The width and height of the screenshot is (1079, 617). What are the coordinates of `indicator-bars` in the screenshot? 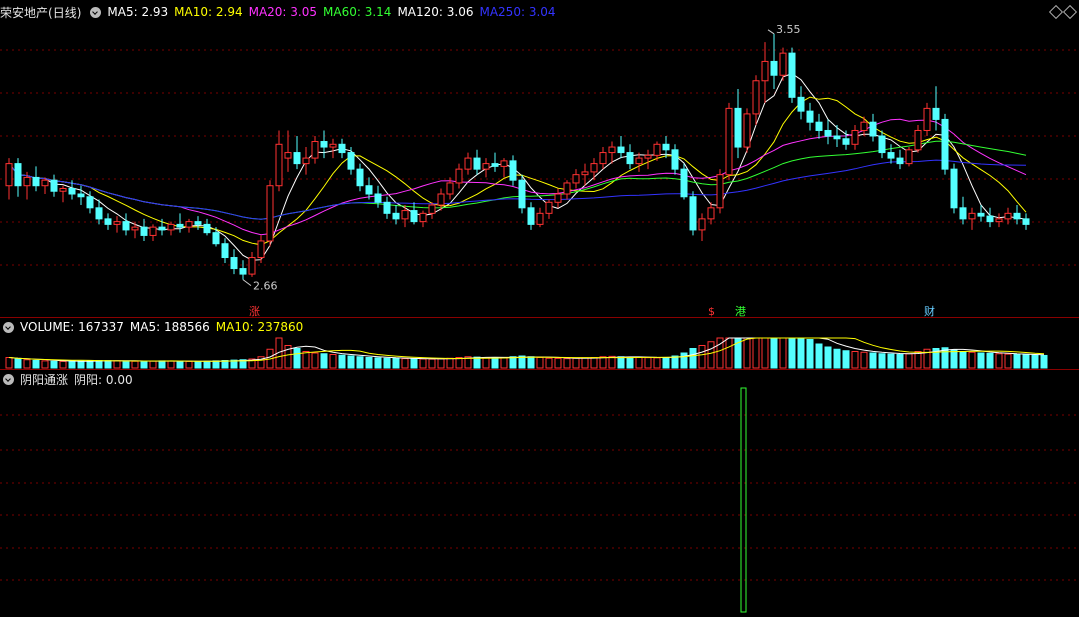 It's located at (743, 500).